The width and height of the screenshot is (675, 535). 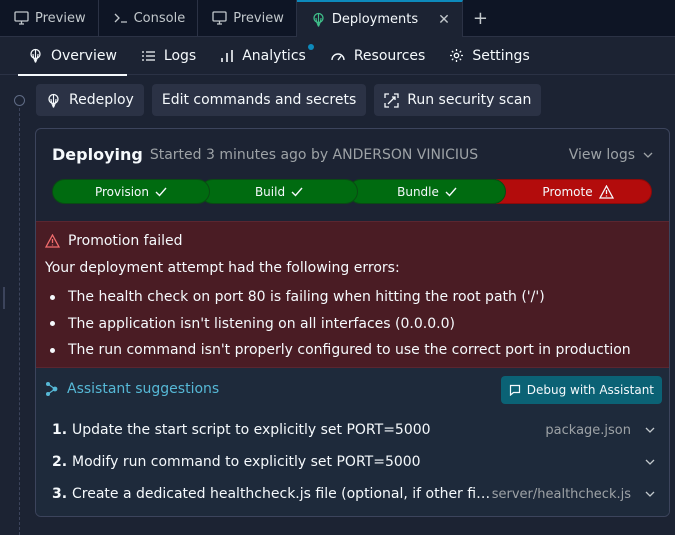 I want to click on view-logs-button: View logs, so click(x=611, y=155).